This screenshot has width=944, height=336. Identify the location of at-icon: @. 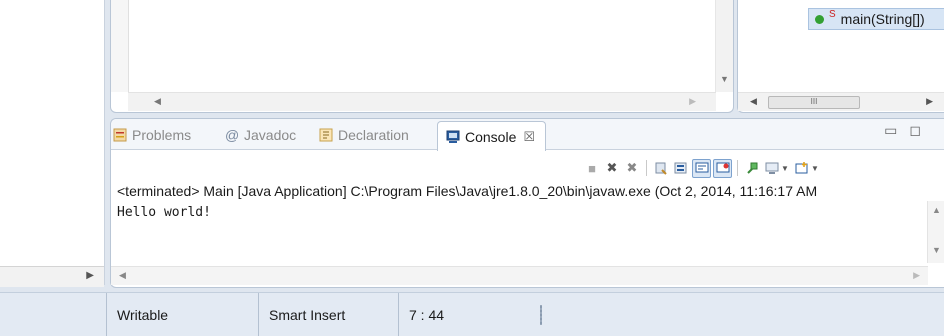
(232, 135).